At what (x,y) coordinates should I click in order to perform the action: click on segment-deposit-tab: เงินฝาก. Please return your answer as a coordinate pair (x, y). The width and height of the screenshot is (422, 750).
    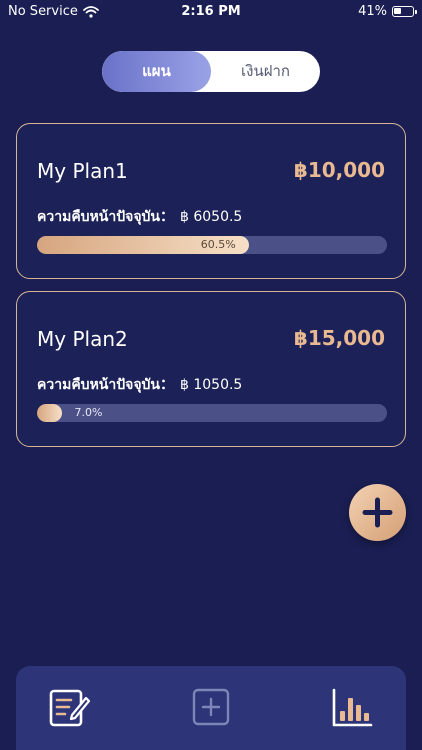
    Looking at the image, I should click on (265, 71).